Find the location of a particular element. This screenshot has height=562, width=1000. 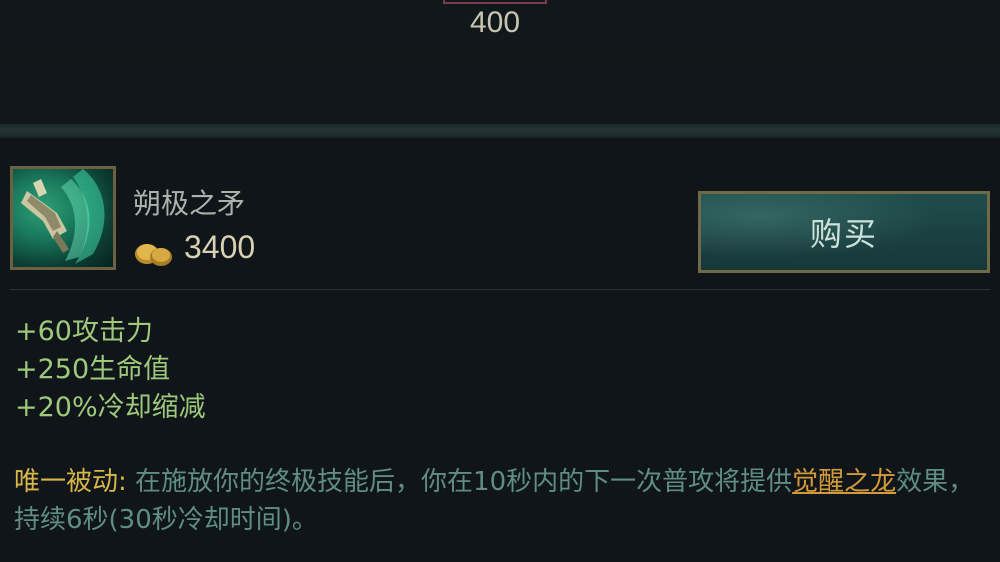

recipe-component-frame is located at coordinates (495, 2).